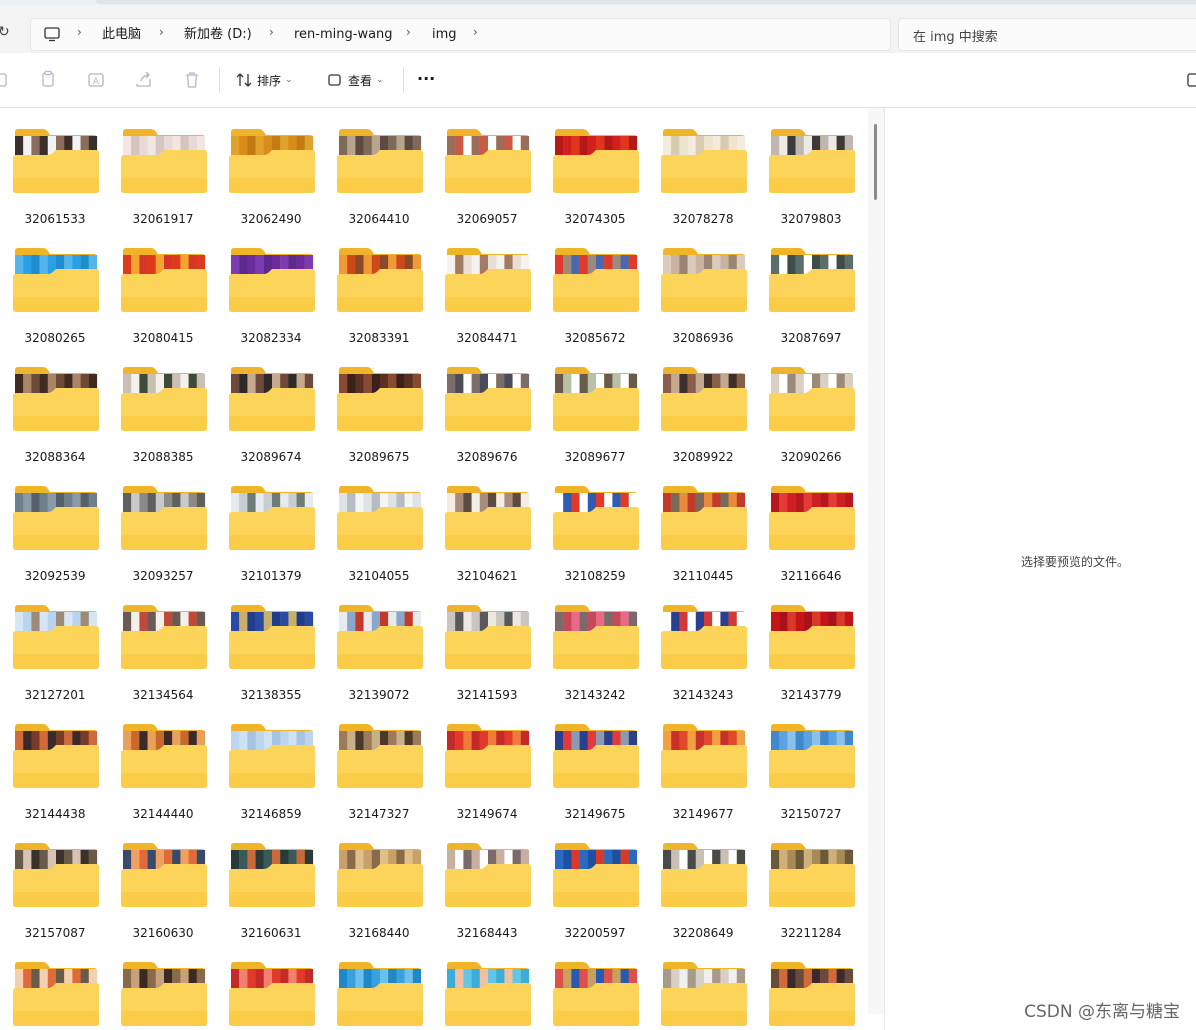  Describe the element at coordinates (163, 524) in the screenshot. I see `folder-item: 32093257` at that location.